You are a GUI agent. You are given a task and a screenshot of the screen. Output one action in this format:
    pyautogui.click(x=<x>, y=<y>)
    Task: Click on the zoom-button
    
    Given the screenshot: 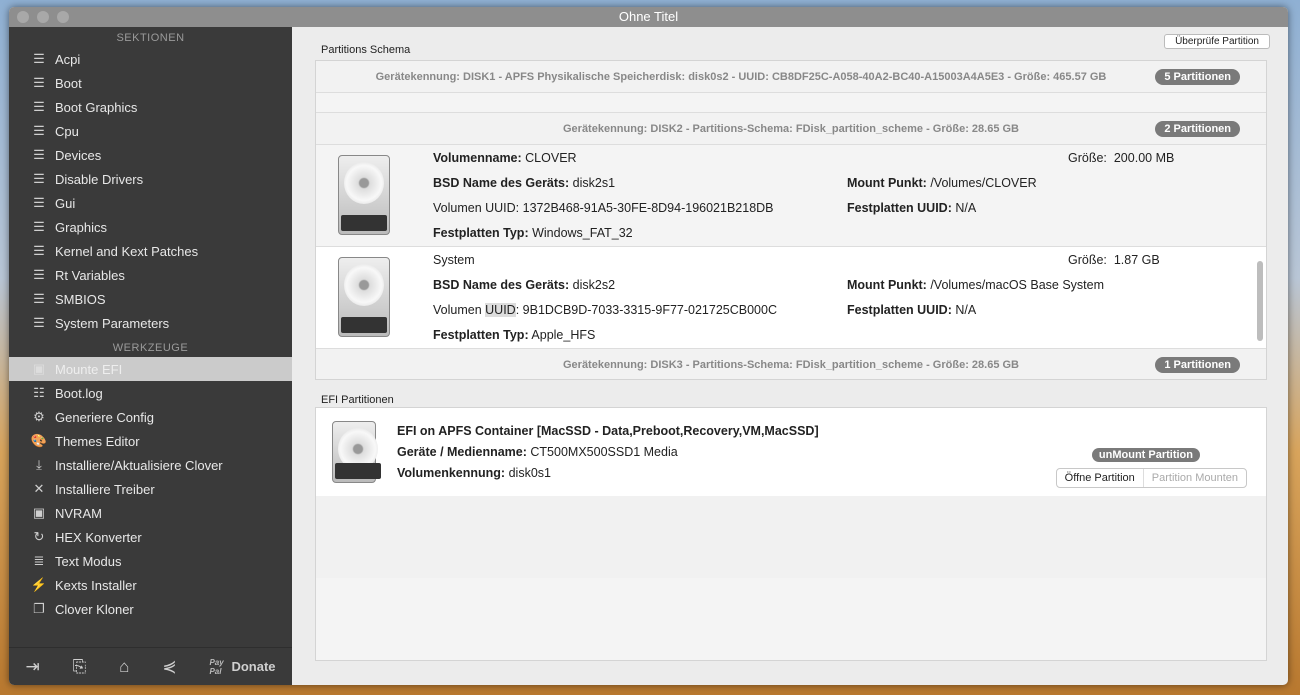 What is the action you would take?
    pyautogui.click(x=63, y=17)
    